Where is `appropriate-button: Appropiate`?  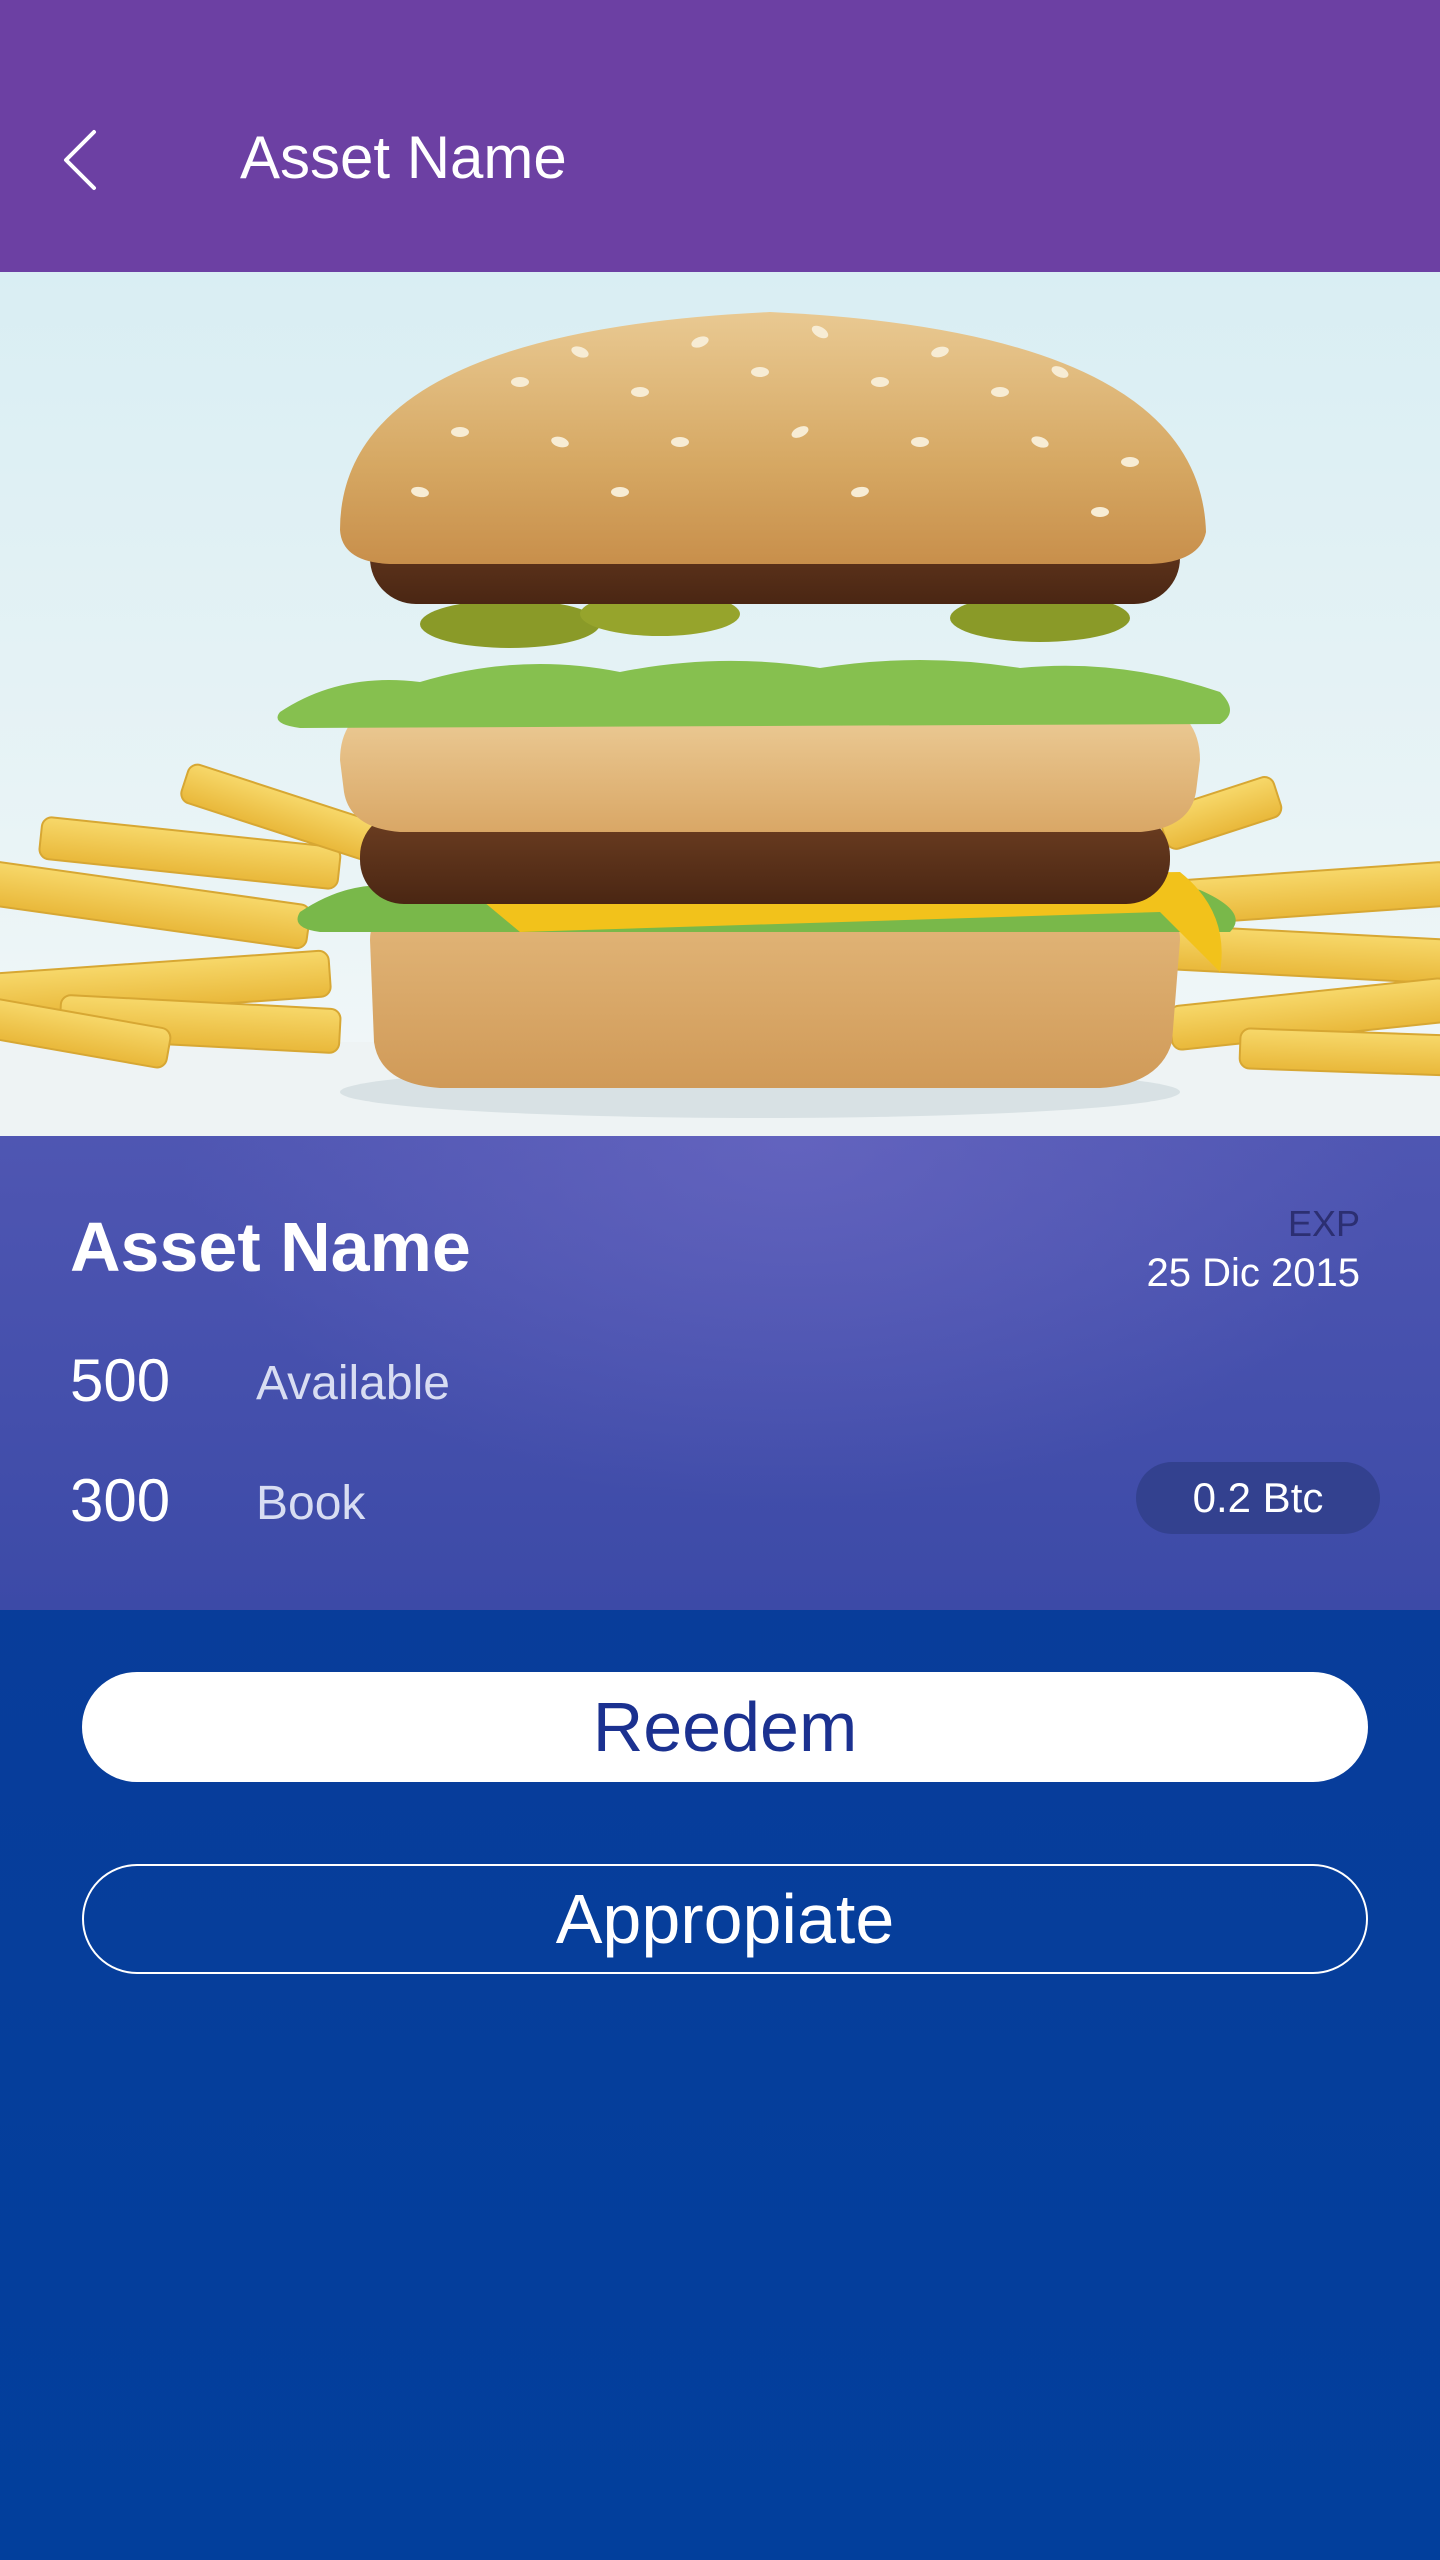 appropriate-button: Appropiate is located at coordinates (725, 1919).